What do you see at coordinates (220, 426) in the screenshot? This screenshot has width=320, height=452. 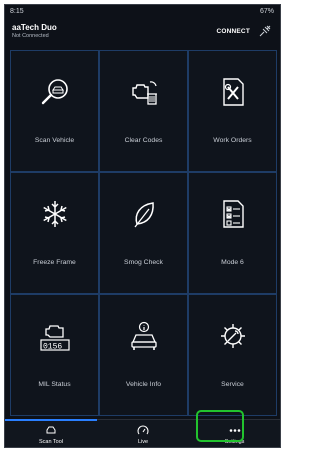 I see `settings-highlight-box` at bounding box center [220, 426].